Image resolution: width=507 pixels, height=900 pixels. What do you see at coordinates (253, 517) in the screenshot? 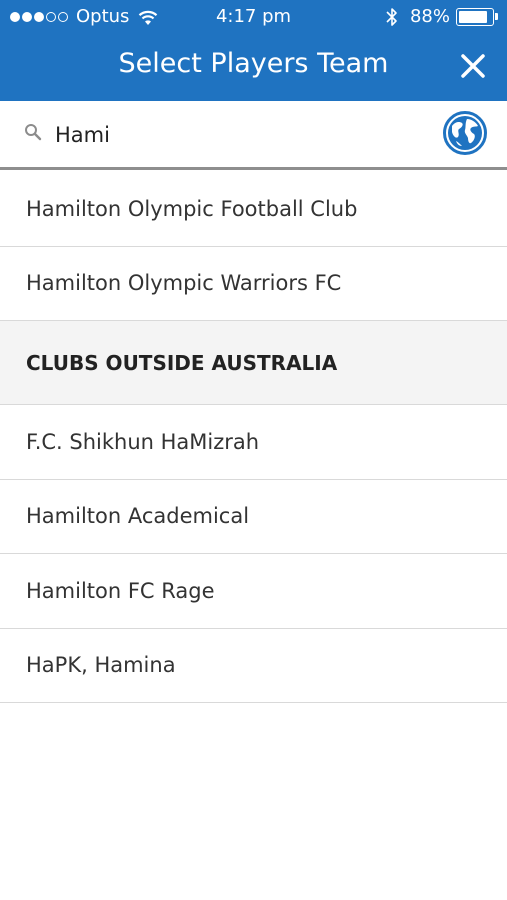
I see `list-item: Hamilton Academical` at bounding box center [253, 517].